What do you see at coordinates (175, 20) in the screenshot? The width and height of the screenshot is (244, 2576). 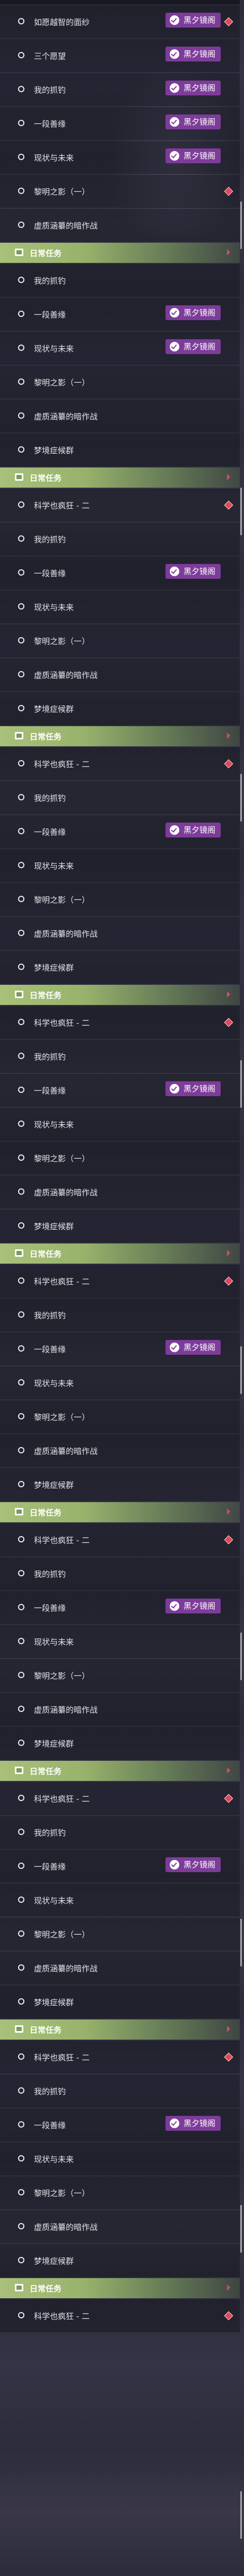 I see `check-icon` at bounding box center [175, 20].